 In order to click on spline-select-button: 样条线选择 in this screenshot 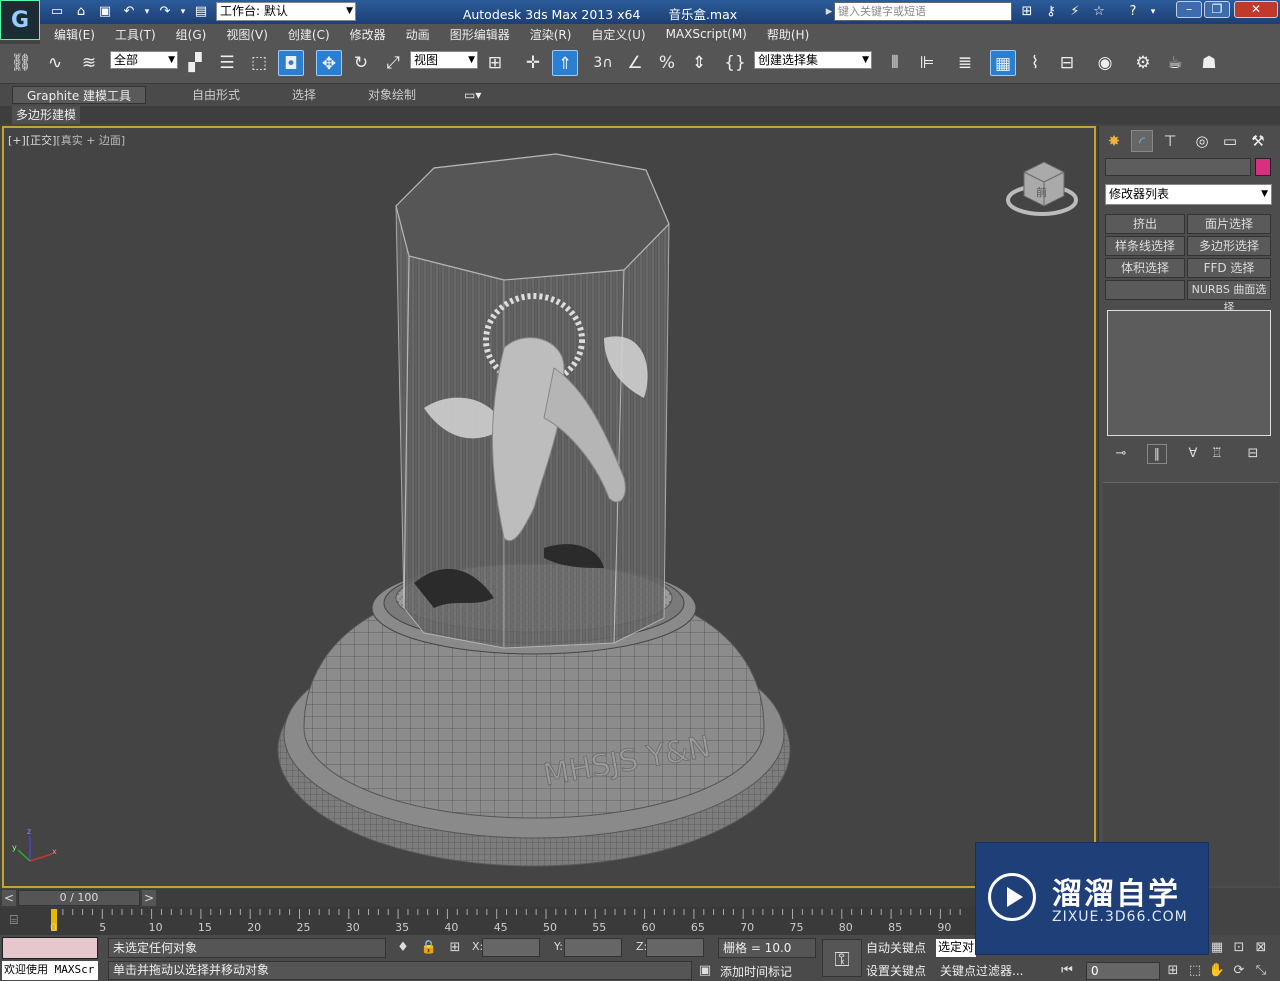, I will do `click(1145, 246)`.